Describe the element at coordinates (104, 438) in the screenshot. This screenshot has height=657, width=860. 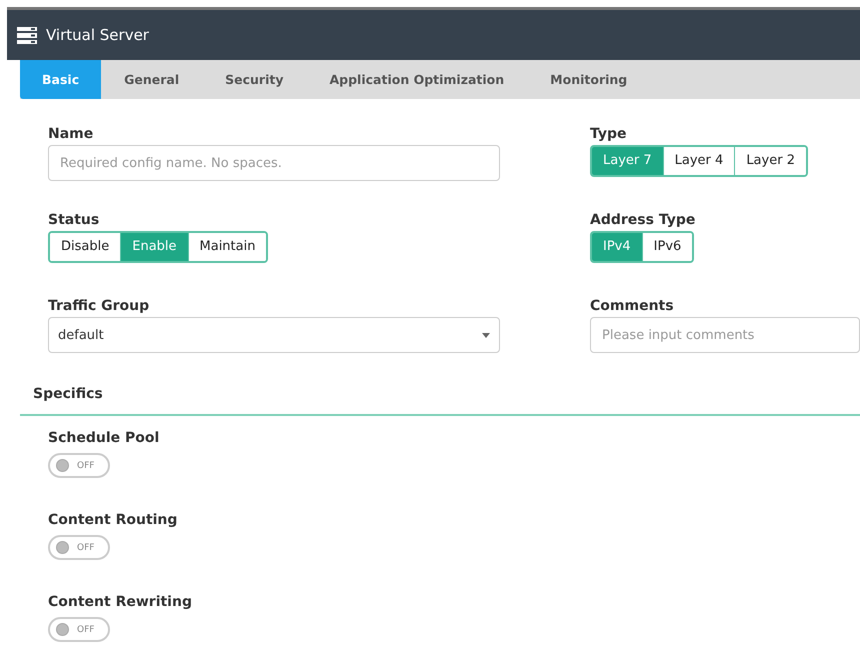
I see `field-label: Schedule Pool` at that location.